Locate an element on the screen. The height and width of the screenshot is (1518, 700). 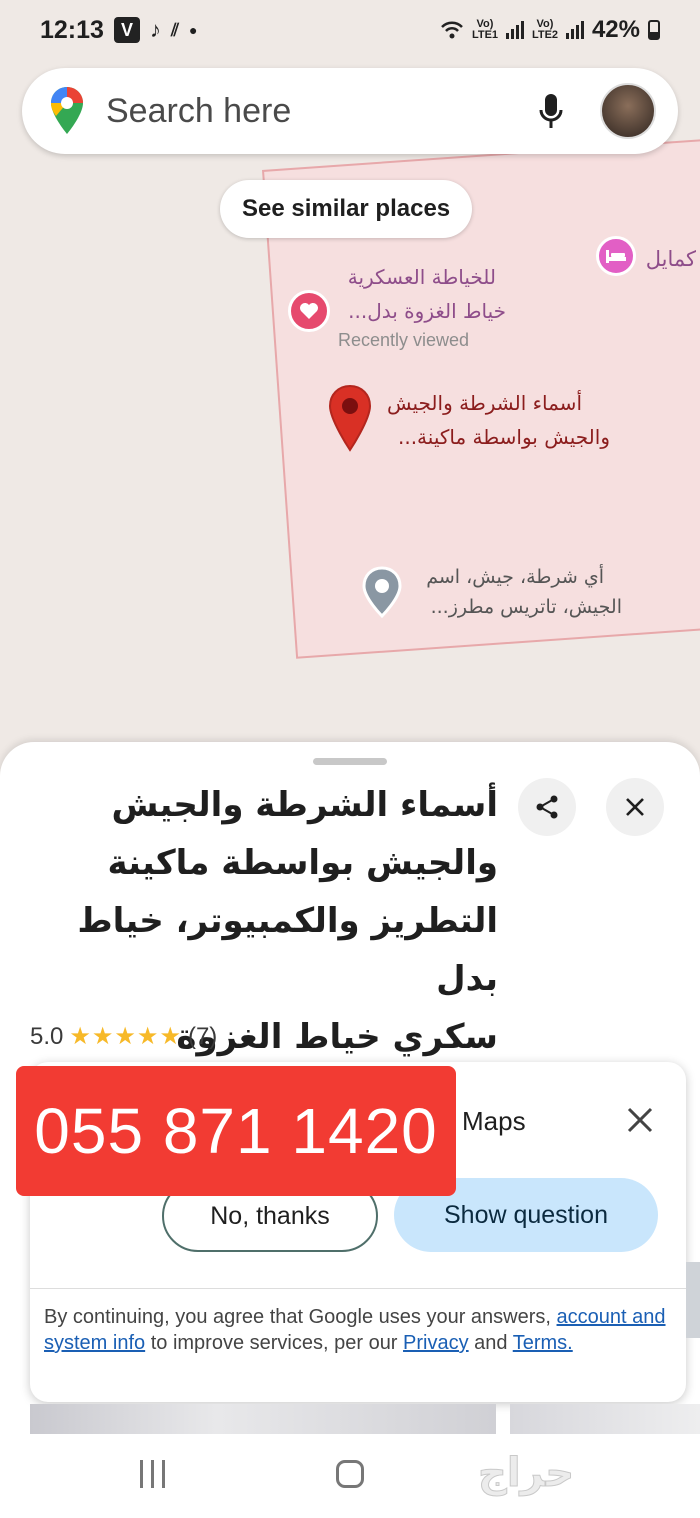
rating-row: 5.0 ★★★★★ (7) is located at coordinates (123, 1036).